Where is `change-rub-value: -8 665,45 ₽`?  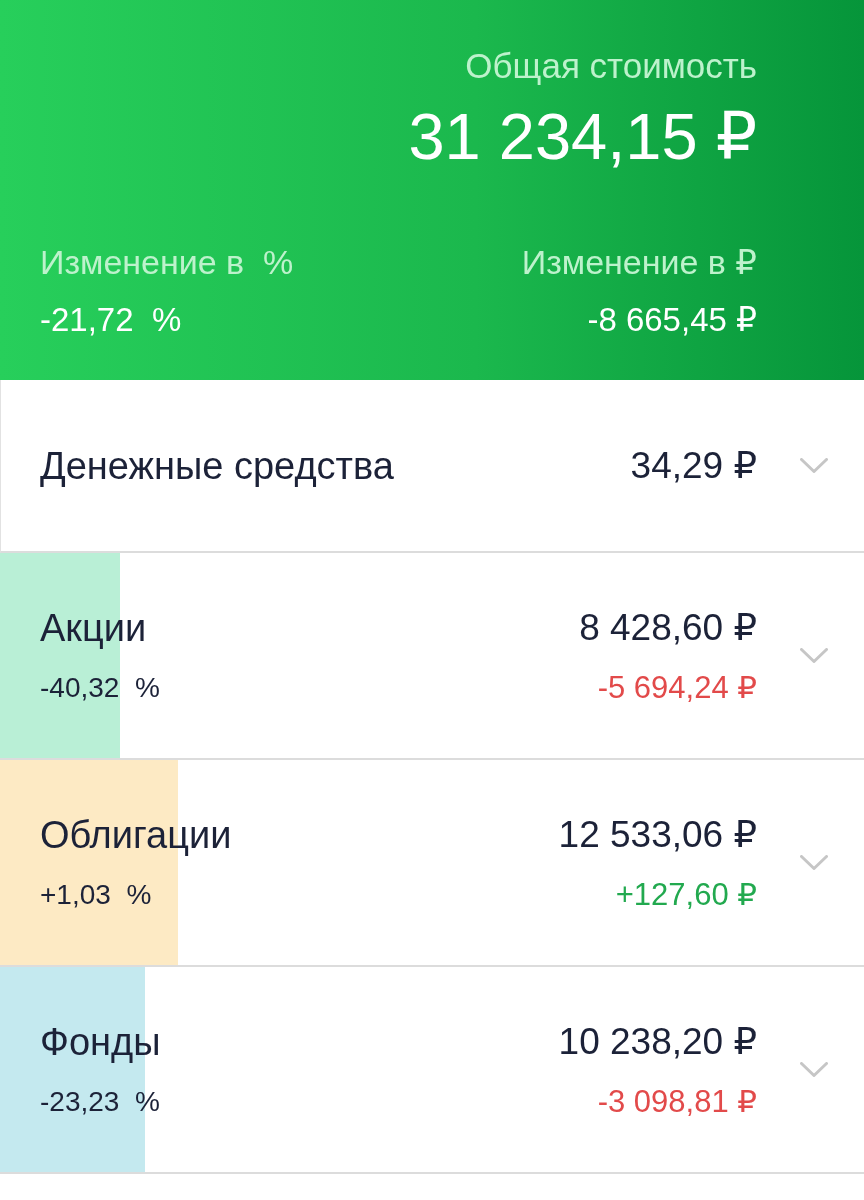 change-rub-value: -8 665,45 ₽ is located at coordinates (672, 320).